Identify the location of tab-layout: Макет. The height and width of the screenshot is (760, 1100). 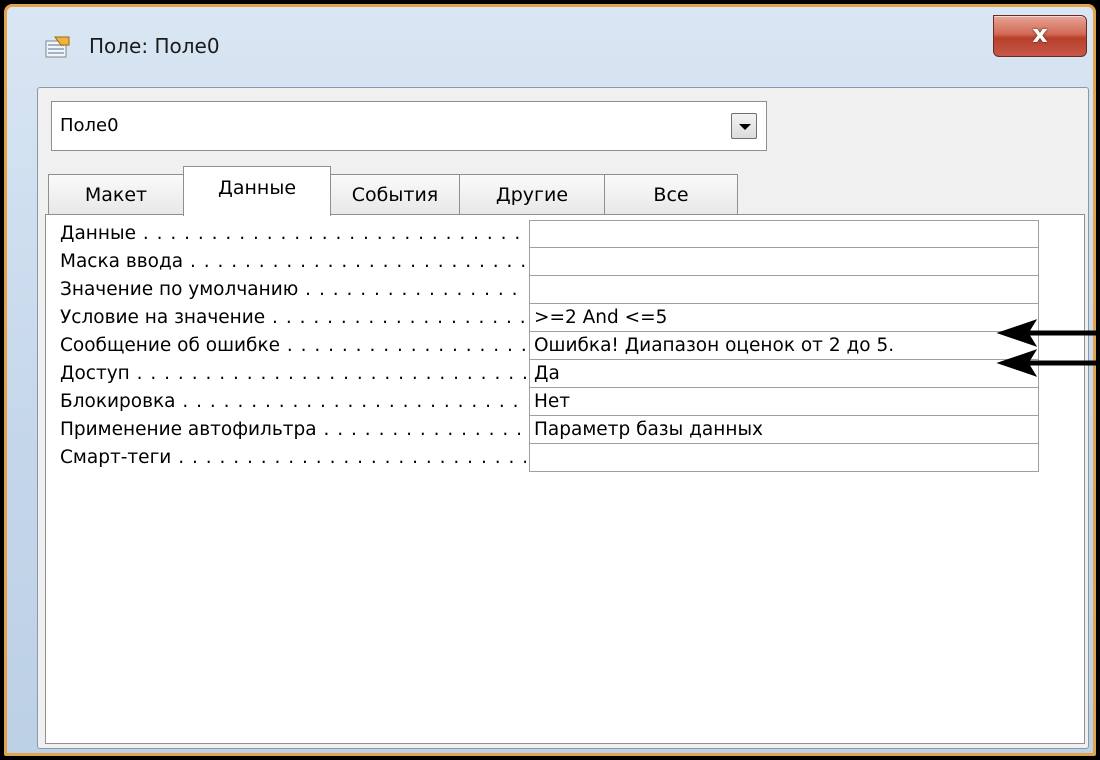
(116, 194).